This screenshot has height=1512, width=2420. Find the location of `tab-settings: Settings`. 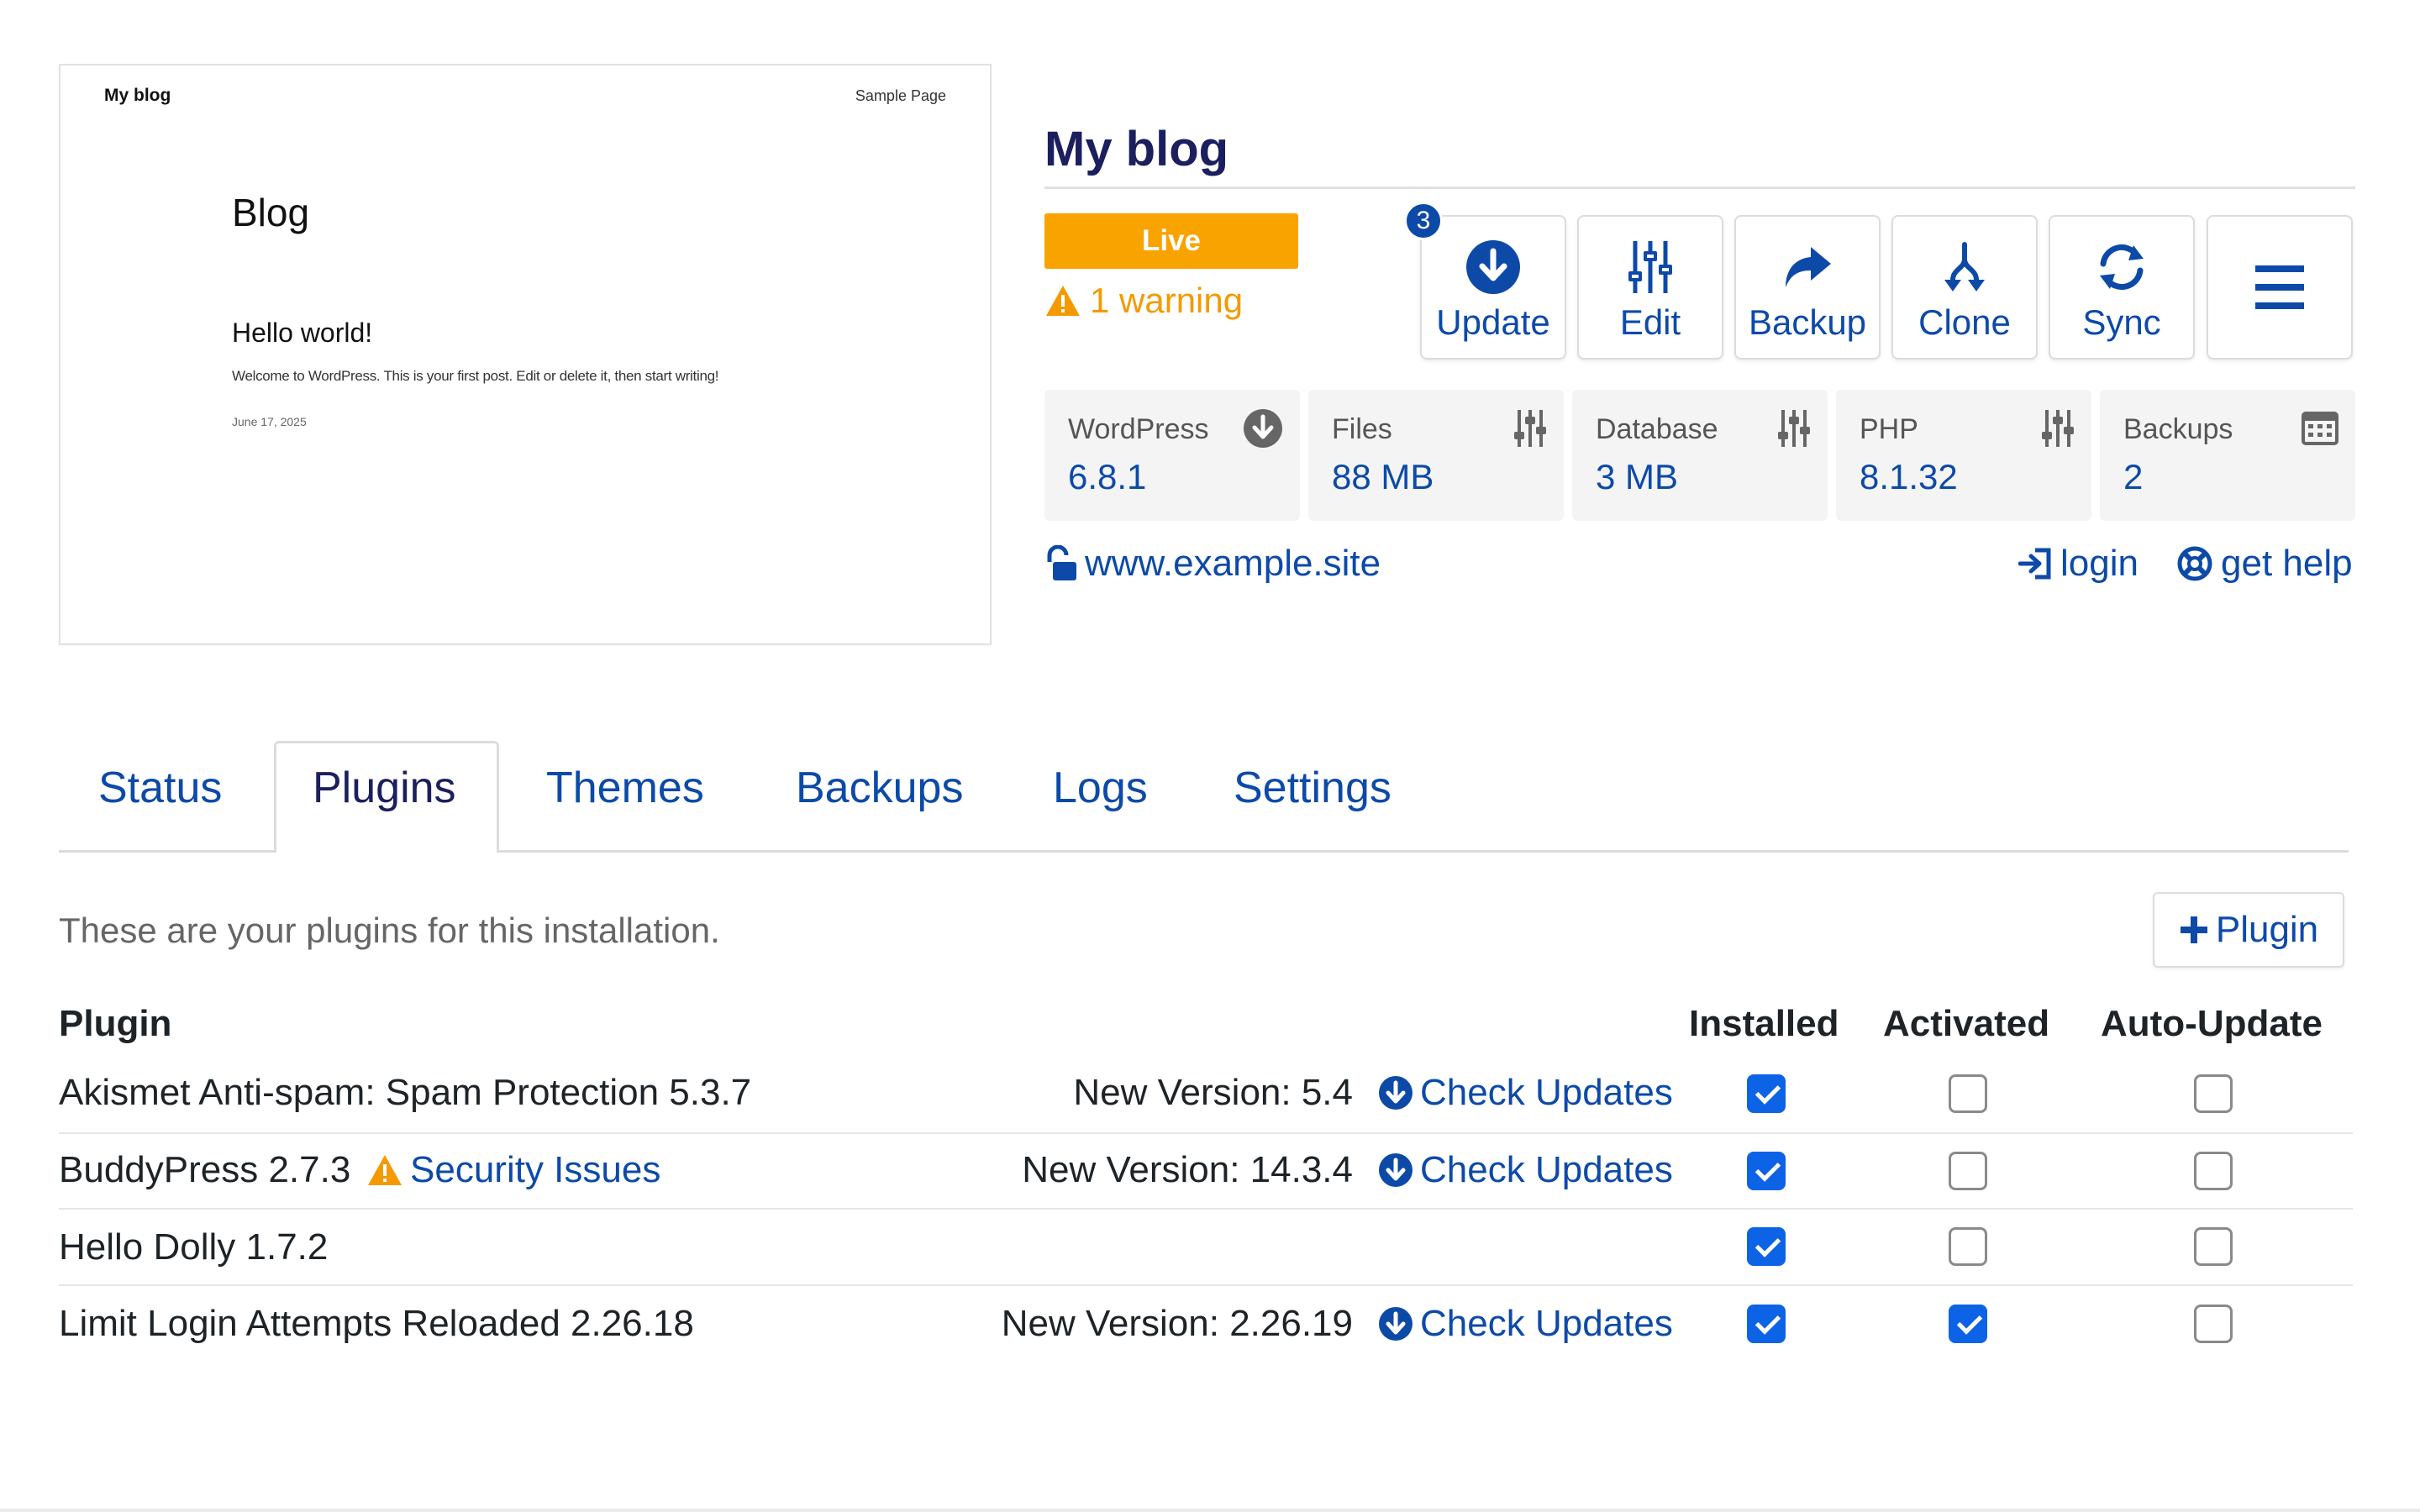

tab-settings: Settings is located at coordinates (1313, 788).